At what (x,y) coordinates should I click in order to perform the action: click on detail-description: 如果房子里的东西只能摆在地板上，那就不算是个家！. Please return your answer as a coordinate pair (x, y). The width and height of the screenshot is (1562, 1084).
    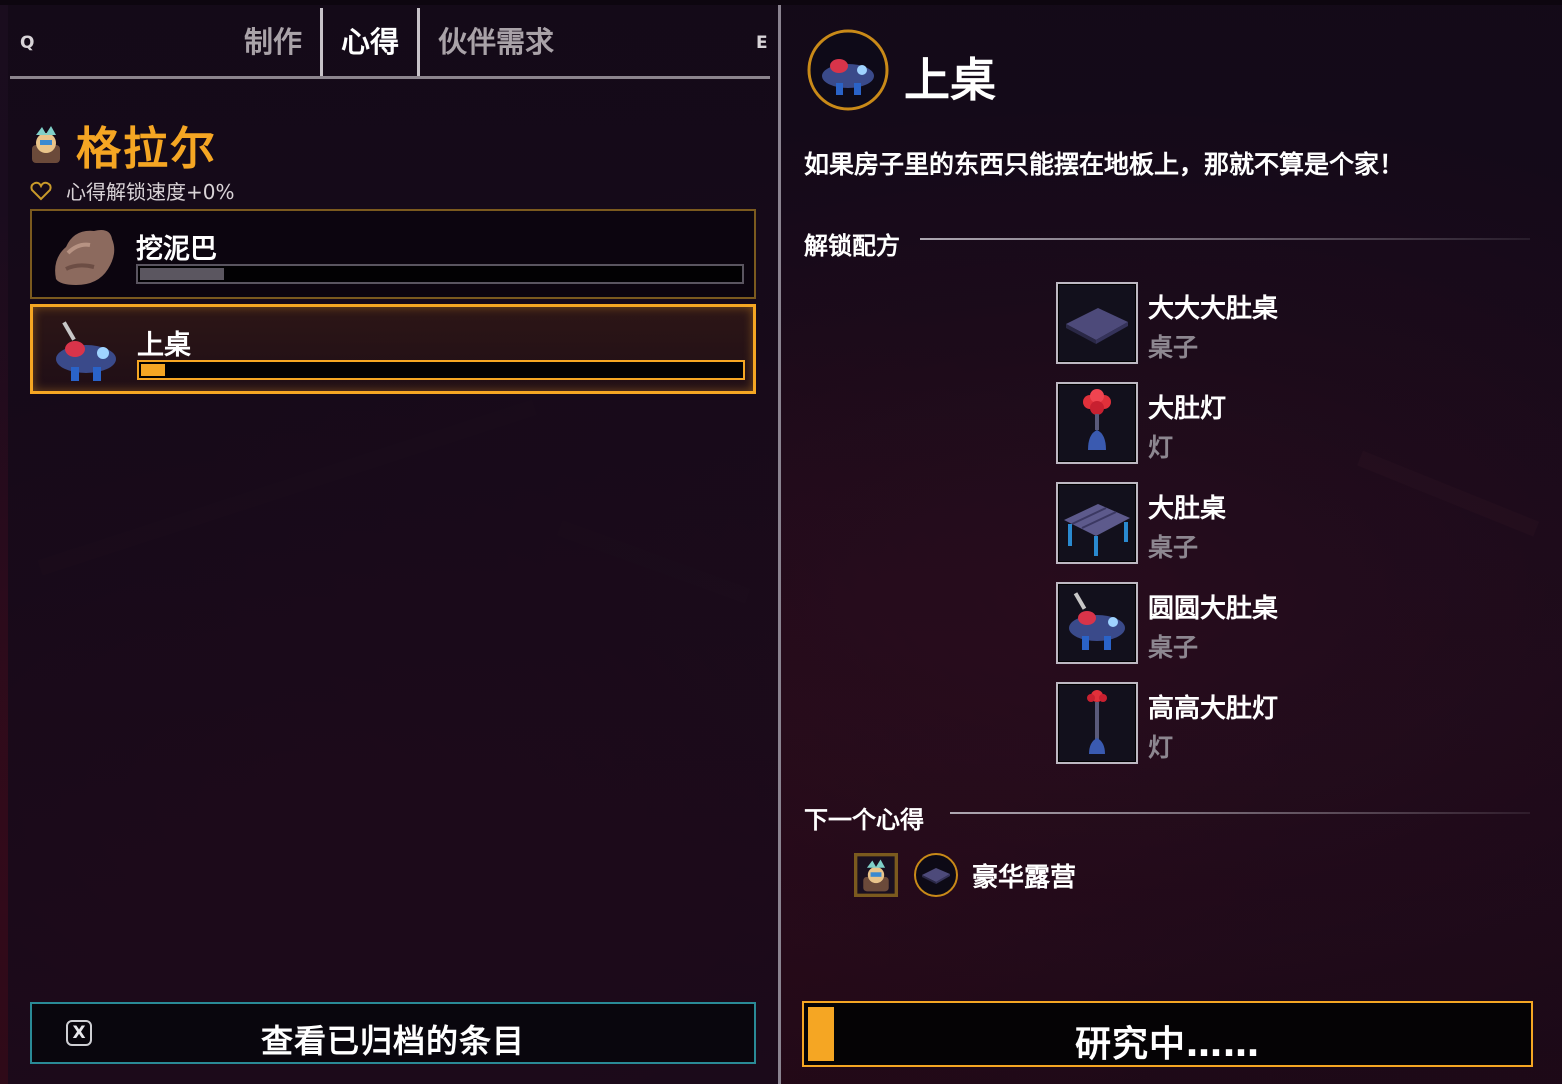
    Looking at the image, I should click on (1104, 164).